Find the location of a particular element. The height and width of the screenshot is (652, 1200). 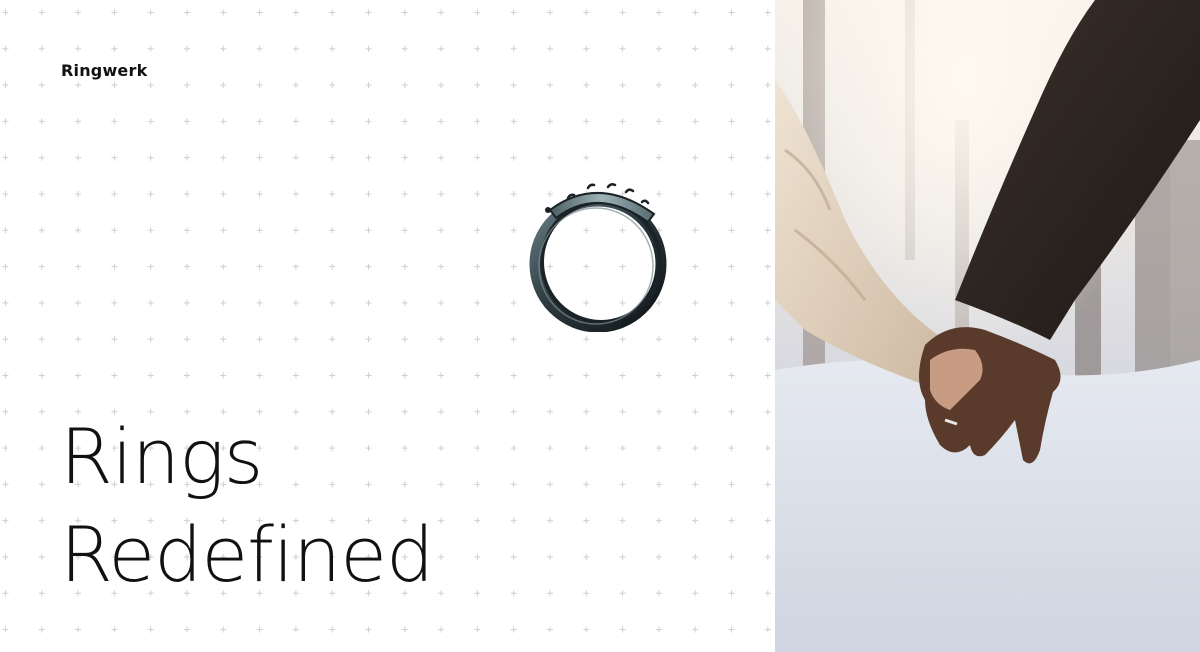

smart-ring-image is located at coordinates (598, 257).